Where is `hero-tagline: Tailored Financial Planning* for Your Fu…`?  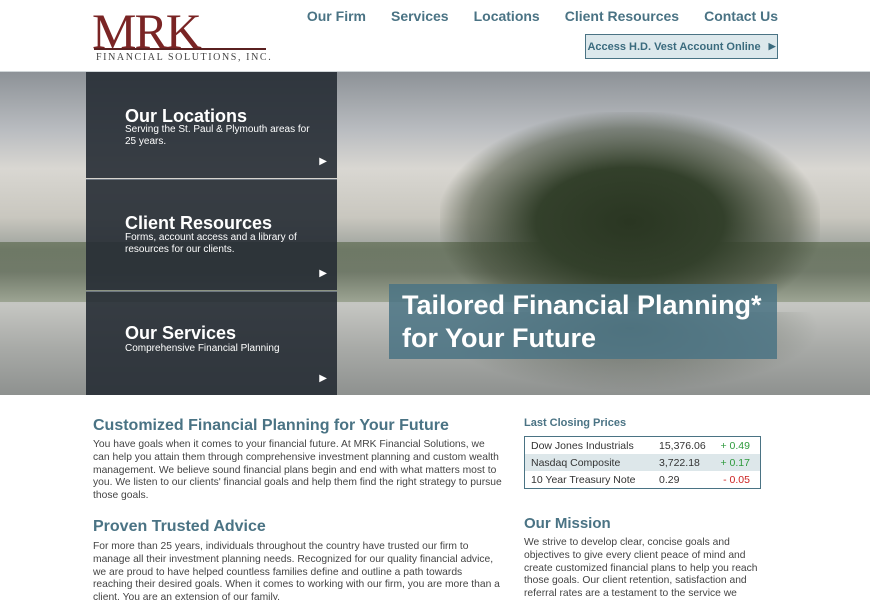
hero-tagline: Tailored Financial Planning* for Your Fu… is located at coordinates (583, 321).